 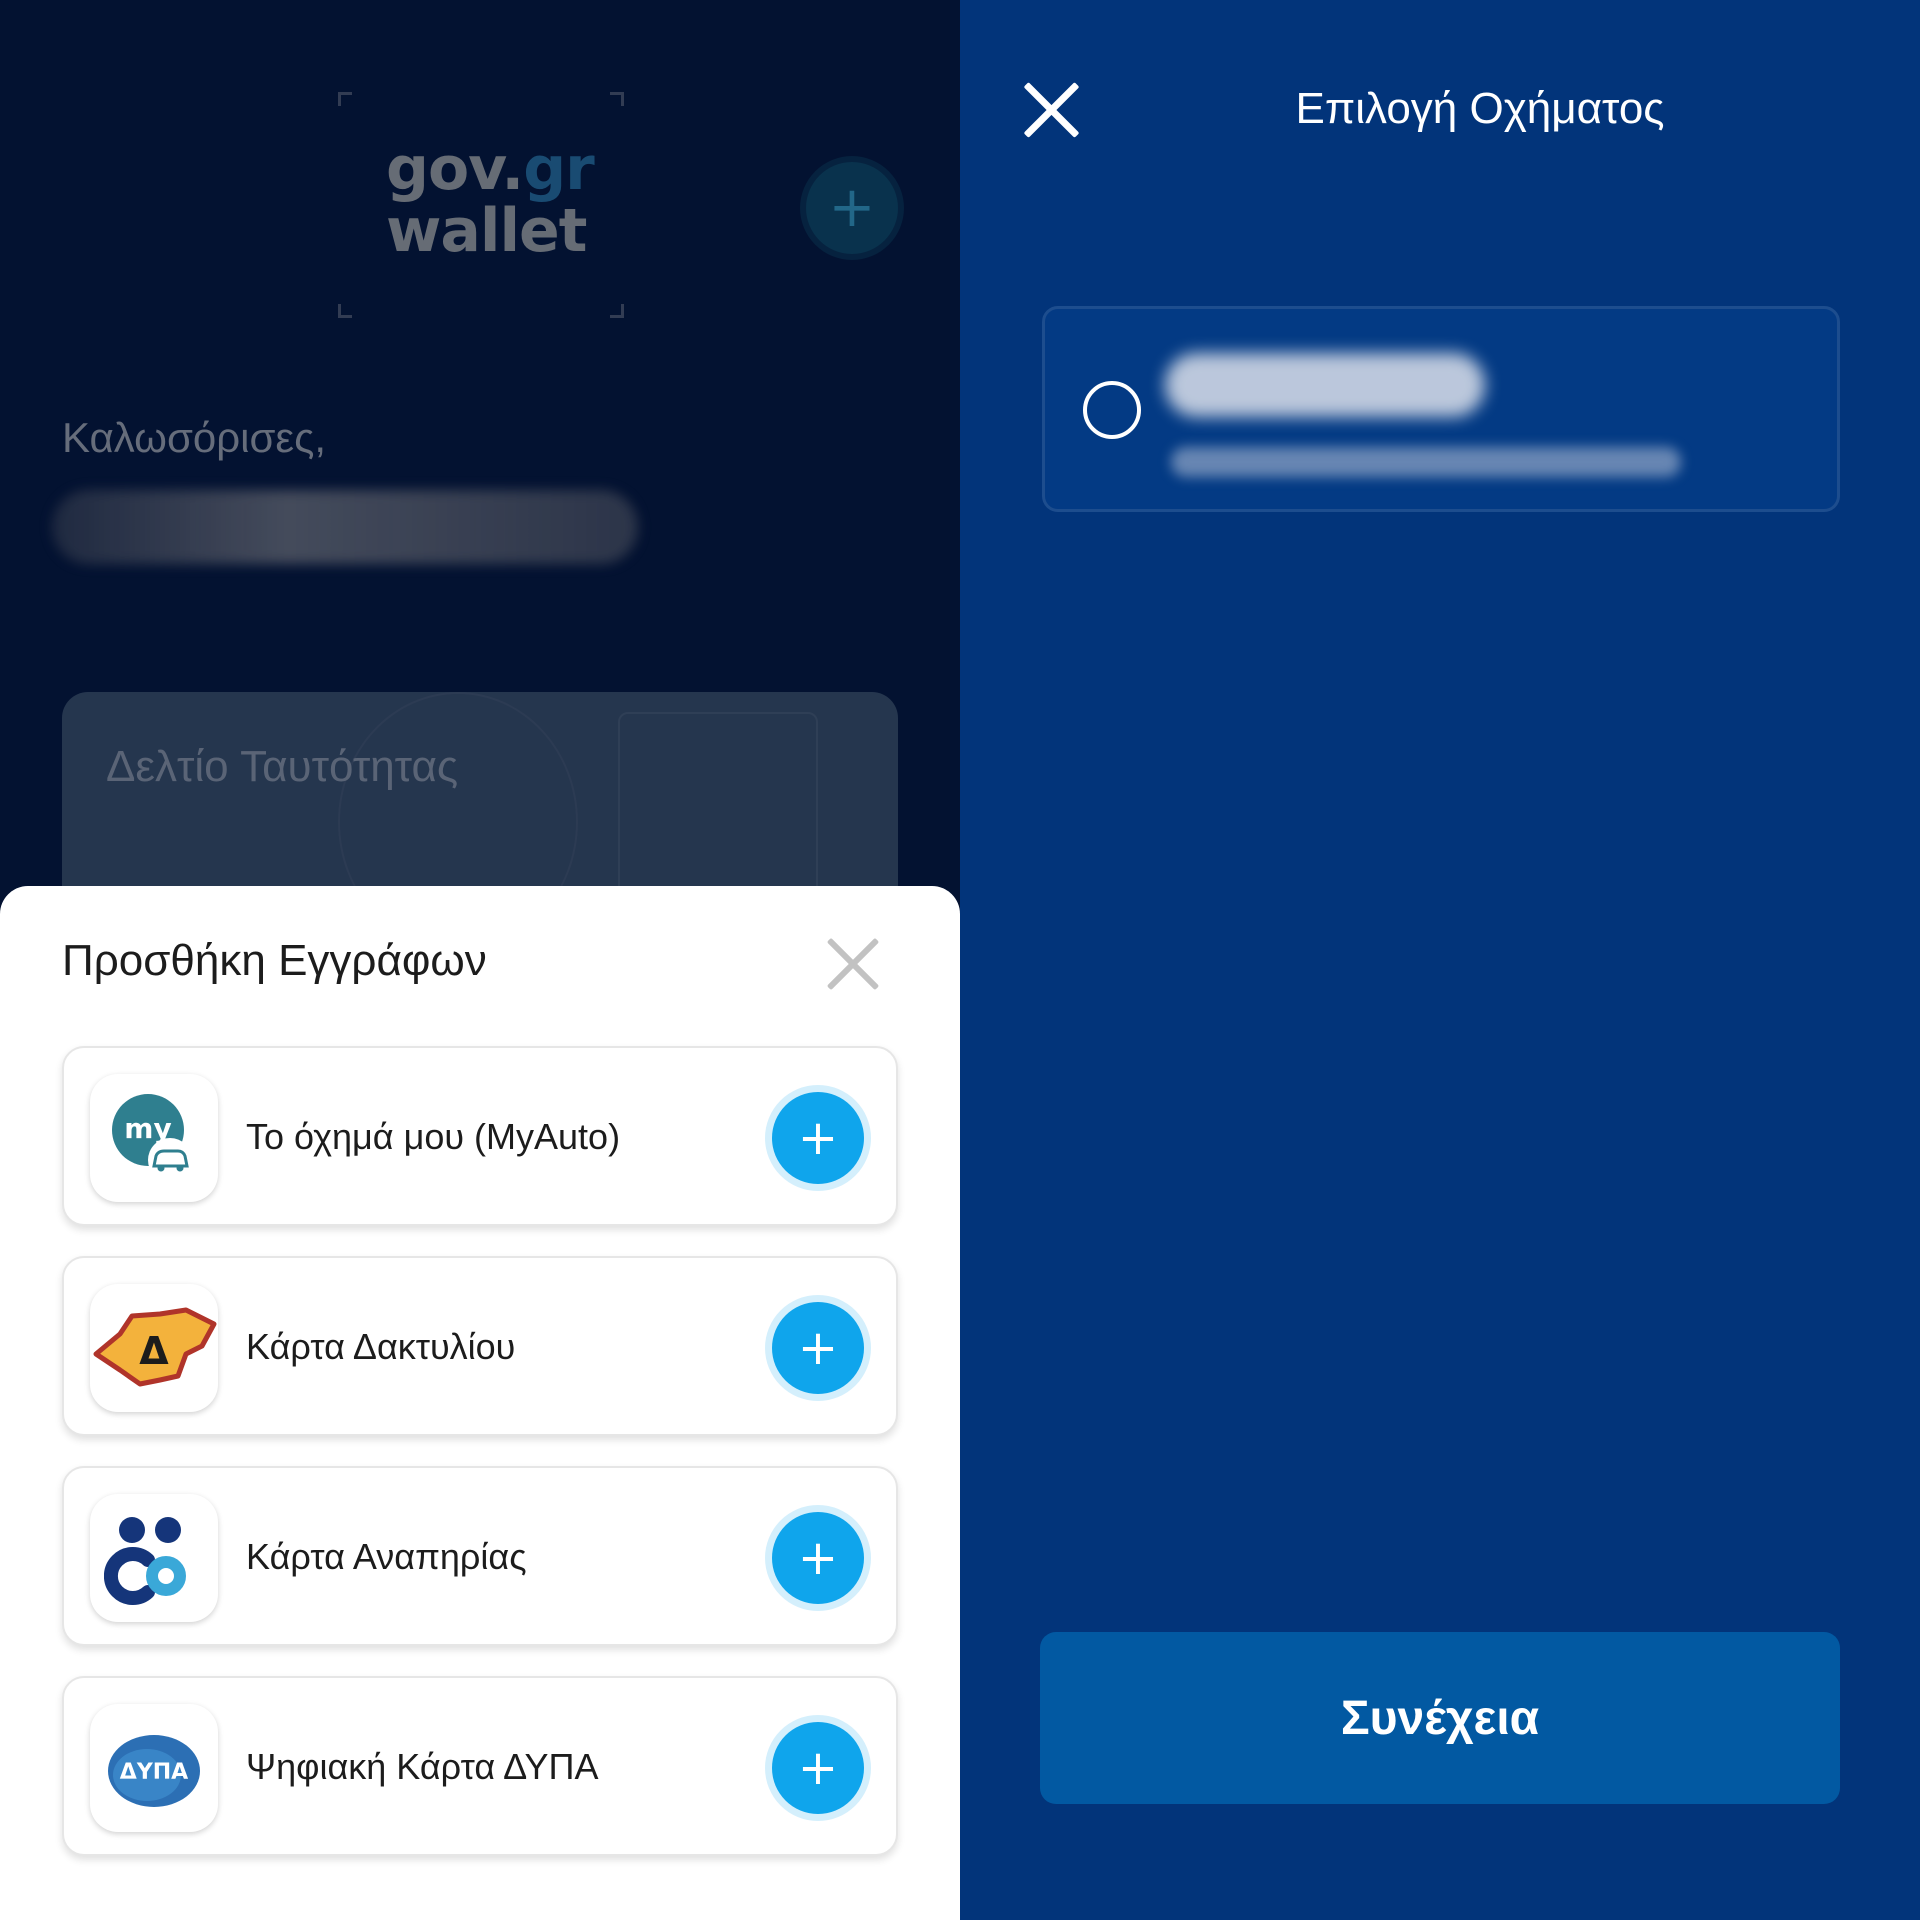 I want to click on vehicle-option, so click(x=1441, y=409).